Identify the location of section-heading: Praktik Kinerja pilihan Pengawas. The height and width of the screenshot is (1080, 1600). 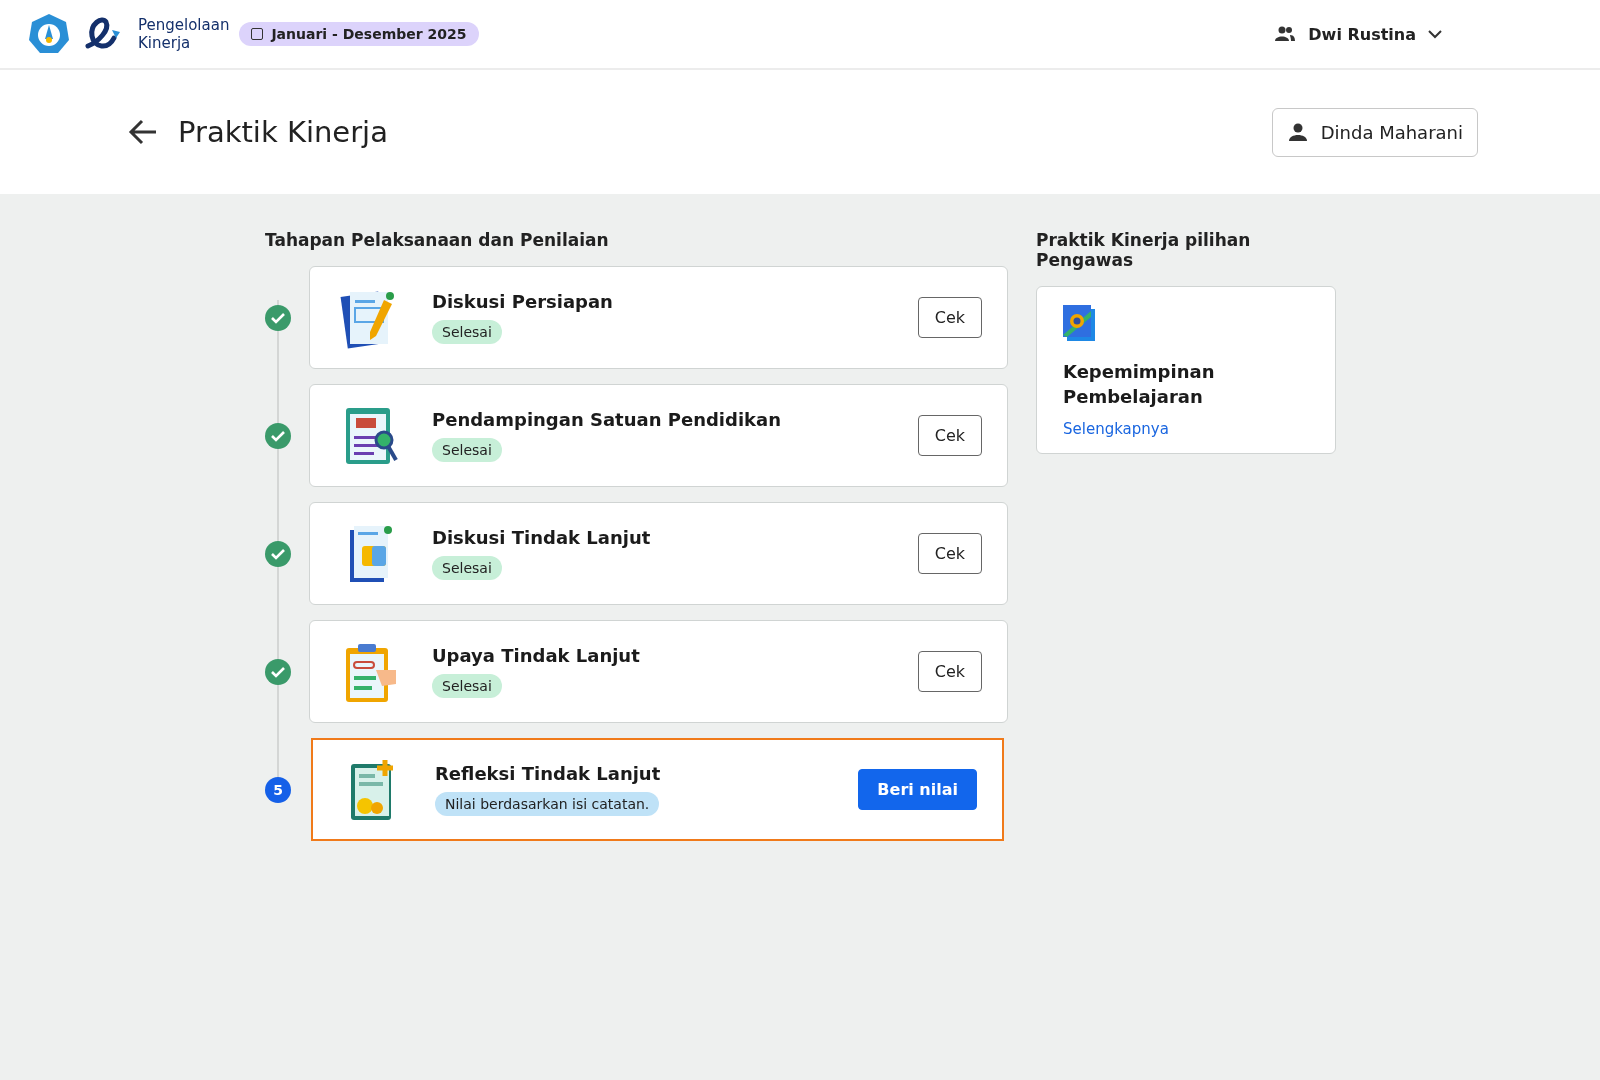
(1144, 250).